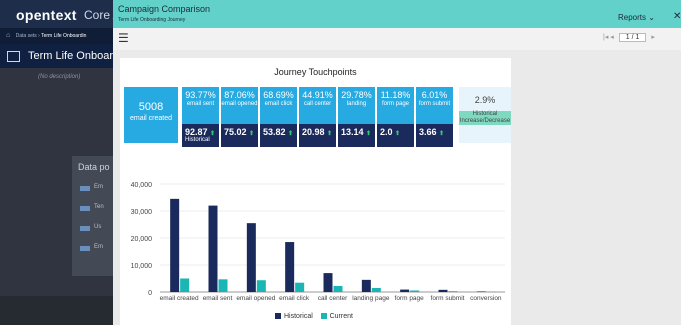  I want to click on kpi-label: Historical Increase/Decrease, so click(485, 118).